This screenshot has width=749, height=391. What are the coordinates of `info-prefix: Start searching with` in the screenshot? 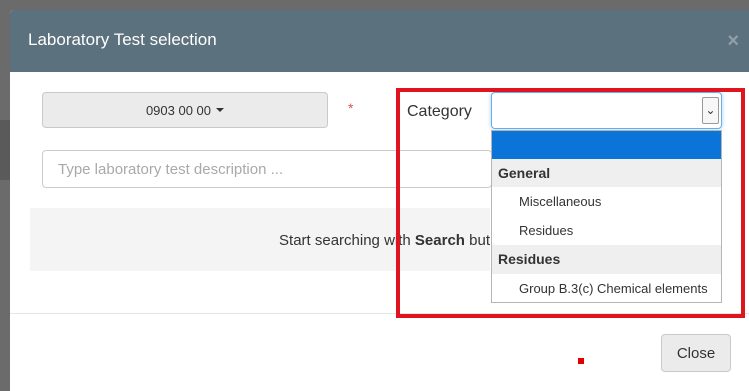 It's located at (347, 240).